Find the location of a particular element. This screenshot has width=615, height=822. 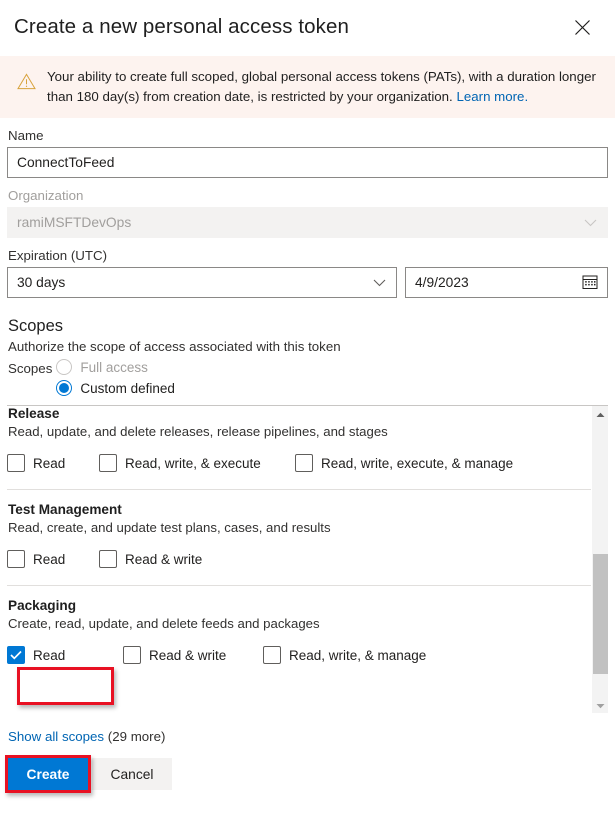

page-title: Create a new personal access token is located at coordinates (182, 26).